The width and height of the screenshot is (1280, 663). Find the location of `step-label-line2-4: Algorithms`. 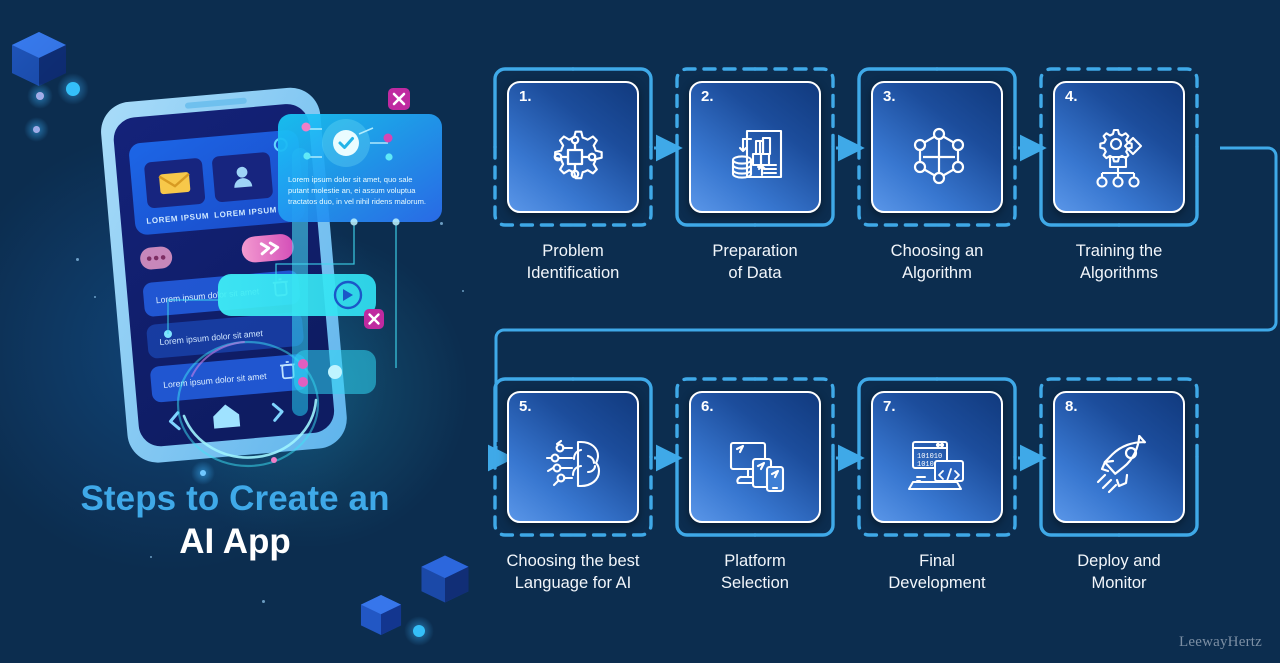

step-label-line2-4: Algorithms is located at coordinates (1119, 272).